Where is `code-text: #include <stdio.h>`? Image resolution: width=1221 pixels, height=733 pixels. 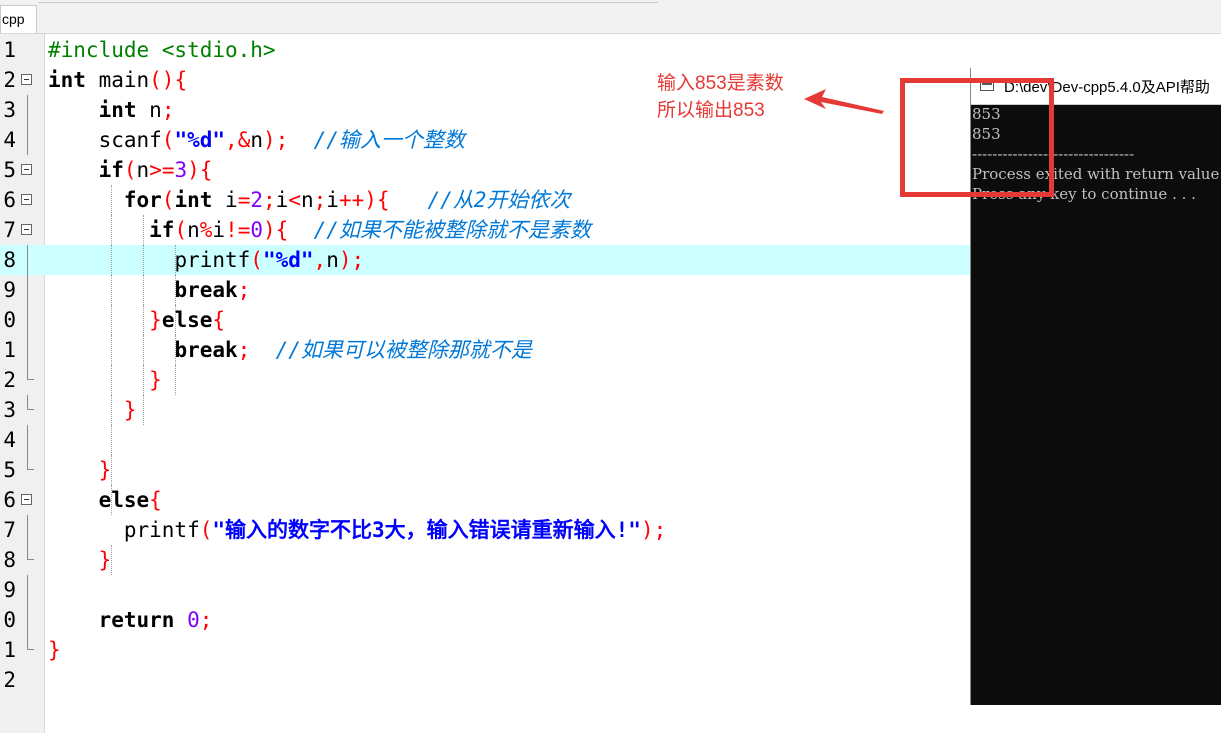 code-text: #include <stdio.h> is located at coordinates (162, 50).